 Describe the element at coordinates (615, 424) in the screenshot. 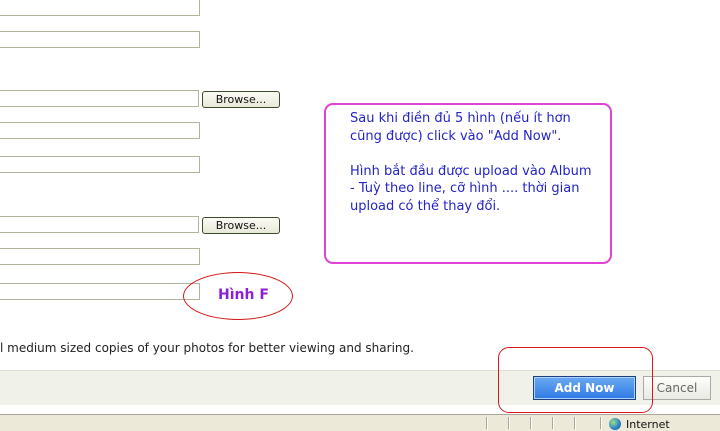

I see `globe-icon` at that location.